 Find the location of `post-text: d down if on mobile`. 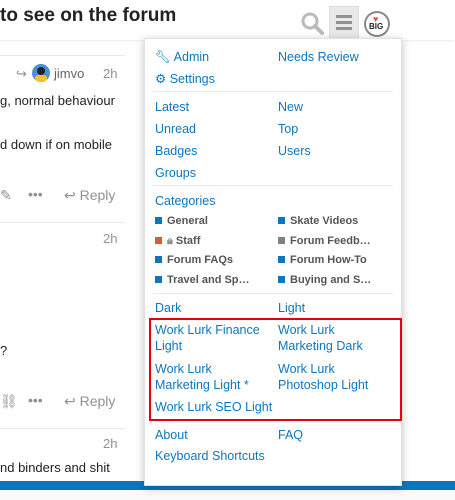

post-text: d down if on mobile is located at coordinates (56, 144).